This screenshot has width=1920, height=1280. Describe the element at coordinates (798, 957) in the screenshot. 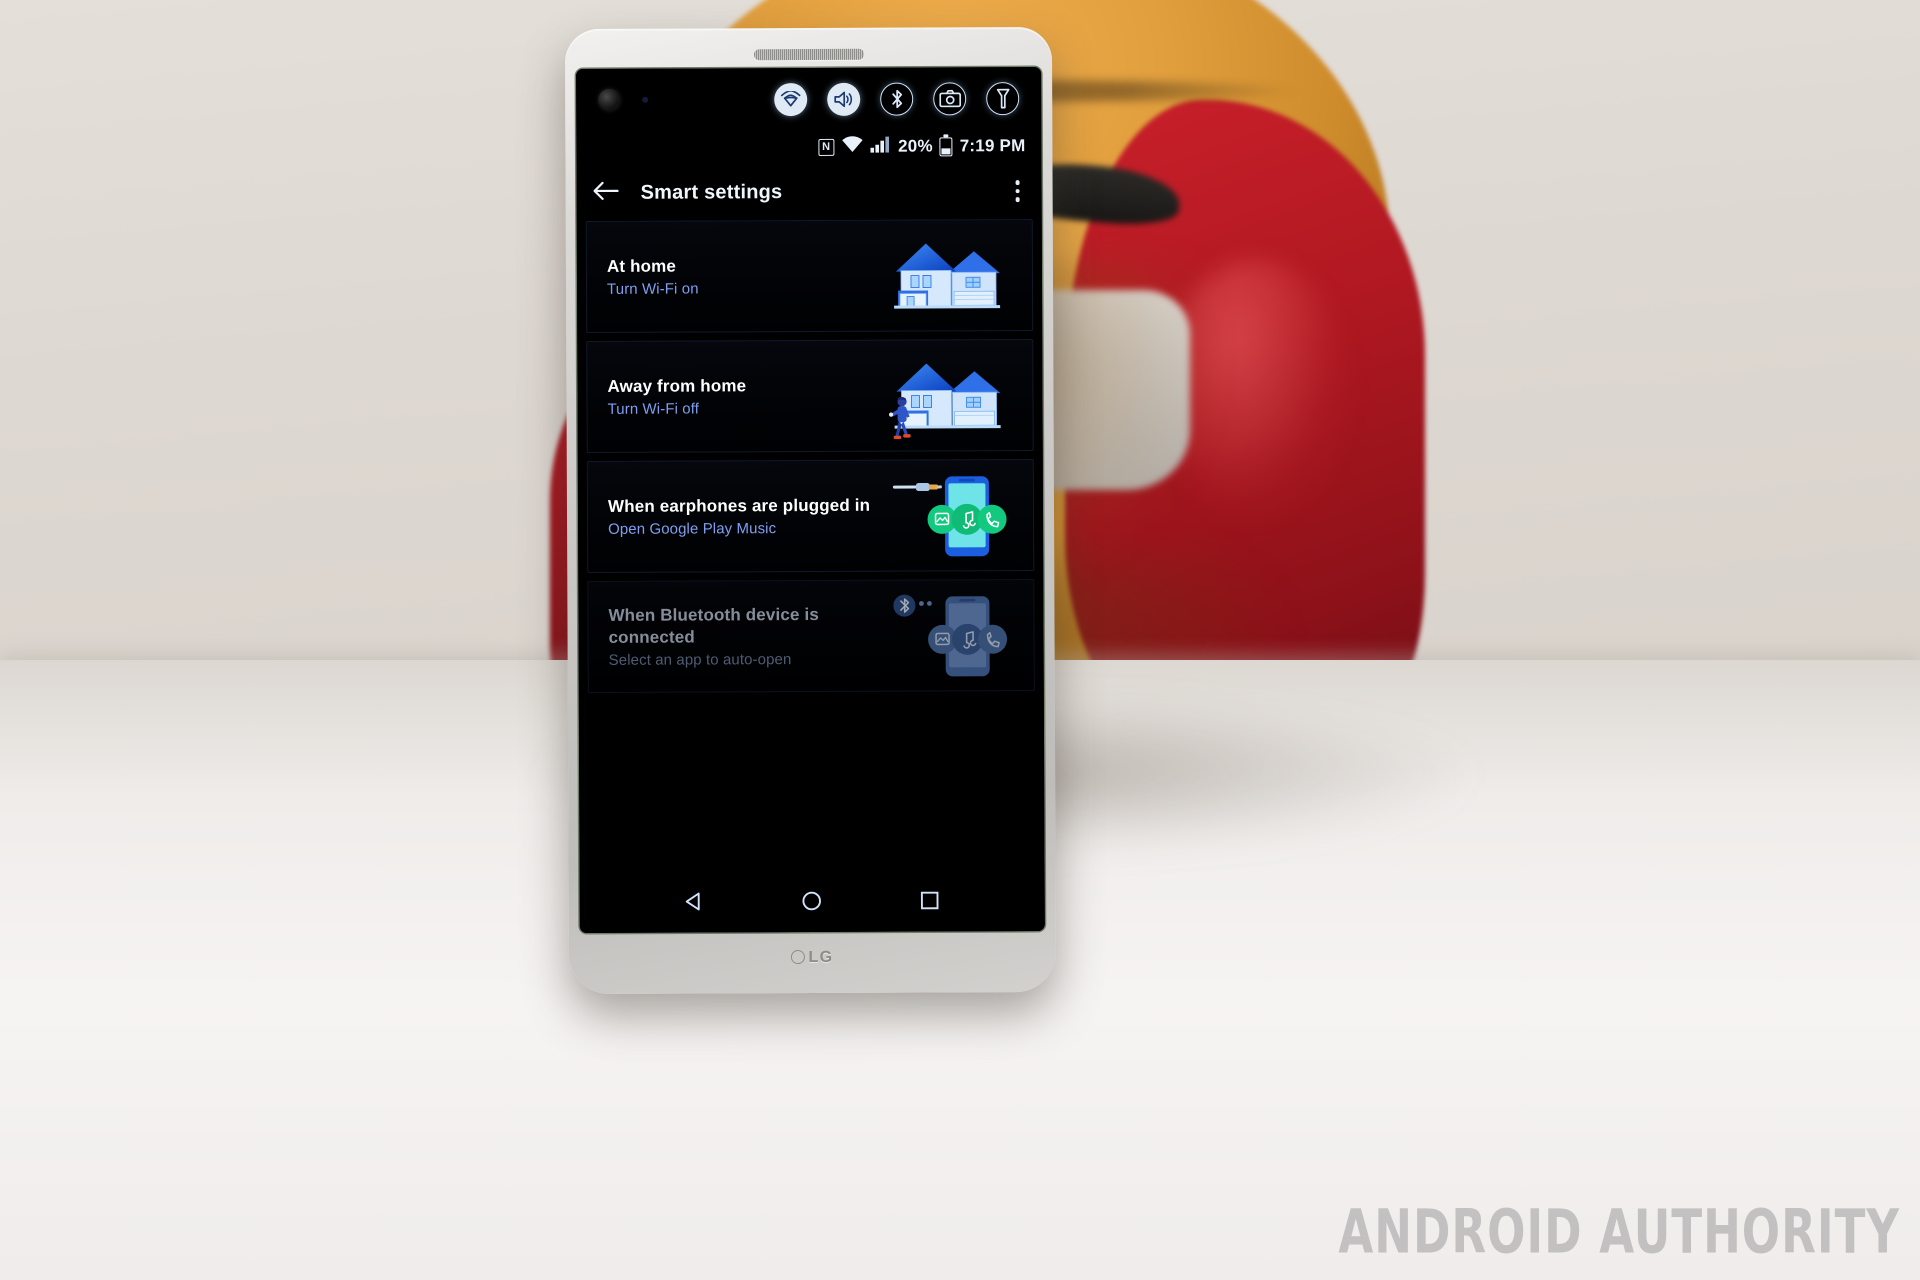

I see `lg-logo-mark` at that location.